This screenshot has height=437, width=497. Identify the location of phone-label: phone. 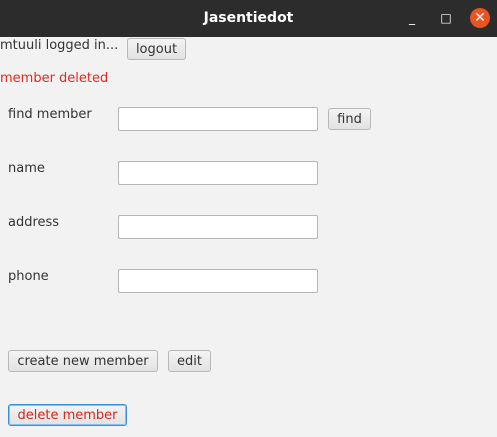
(28, 276).